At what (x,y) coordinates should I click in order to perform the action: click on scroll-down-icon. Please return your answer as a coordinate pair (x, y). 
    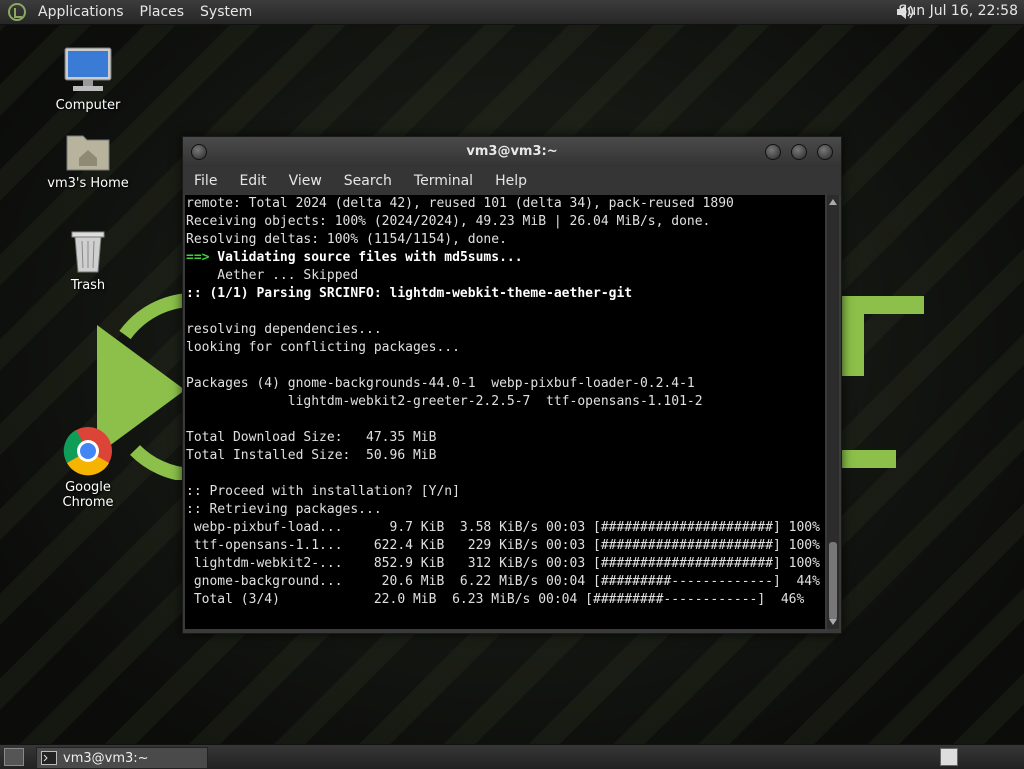
    Looking at the image, I should click on (833, 622).